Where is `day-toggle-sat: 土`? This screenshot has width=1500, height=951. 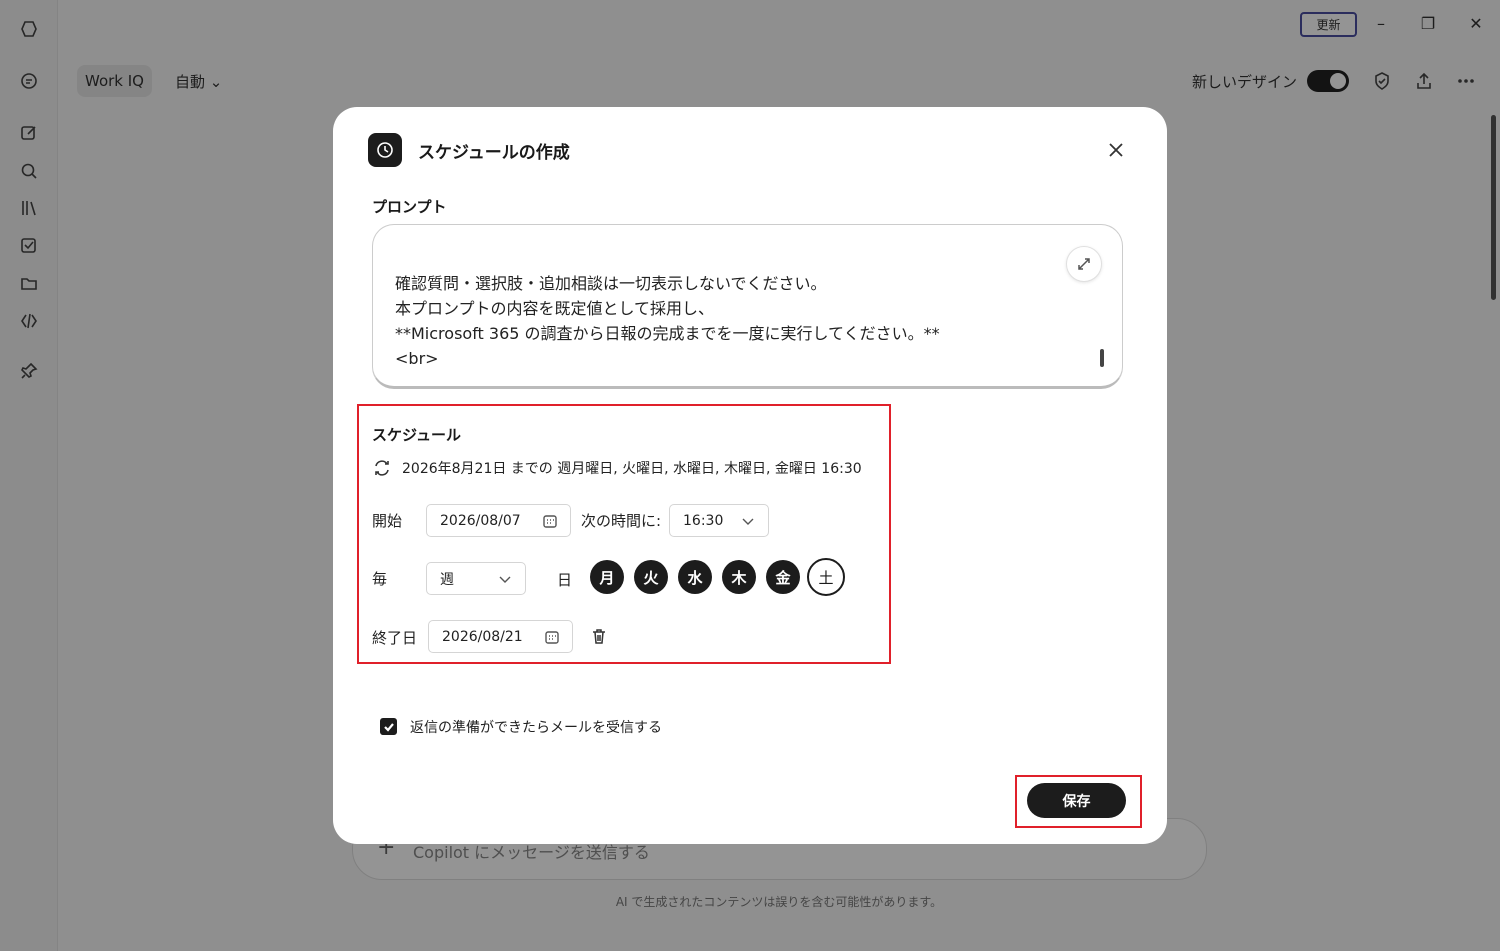
day-toggle-sat: 土 is located at coordinates (826, 577).